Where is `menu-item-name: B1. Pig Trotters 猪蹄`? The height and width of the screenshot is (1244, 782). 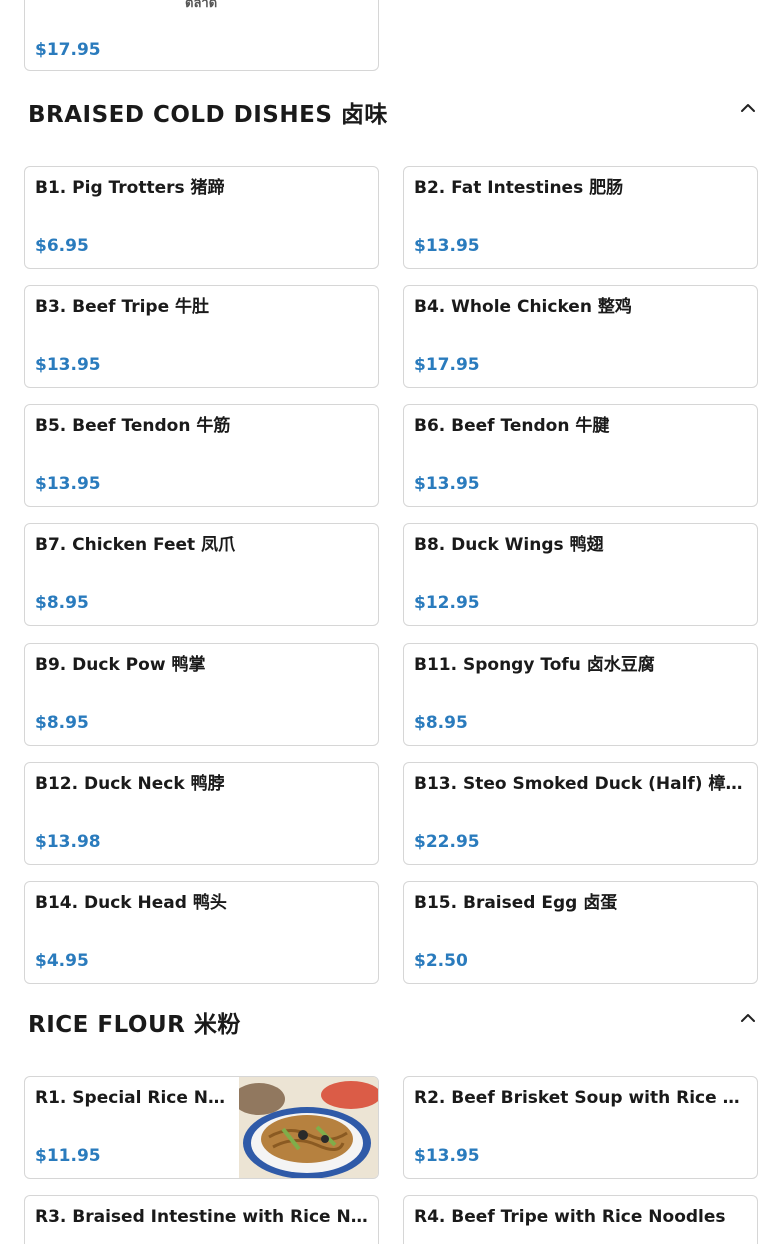
menu-item-name: B1. Pig Trotters 猪蹄 is located at coordinates (130, 188).